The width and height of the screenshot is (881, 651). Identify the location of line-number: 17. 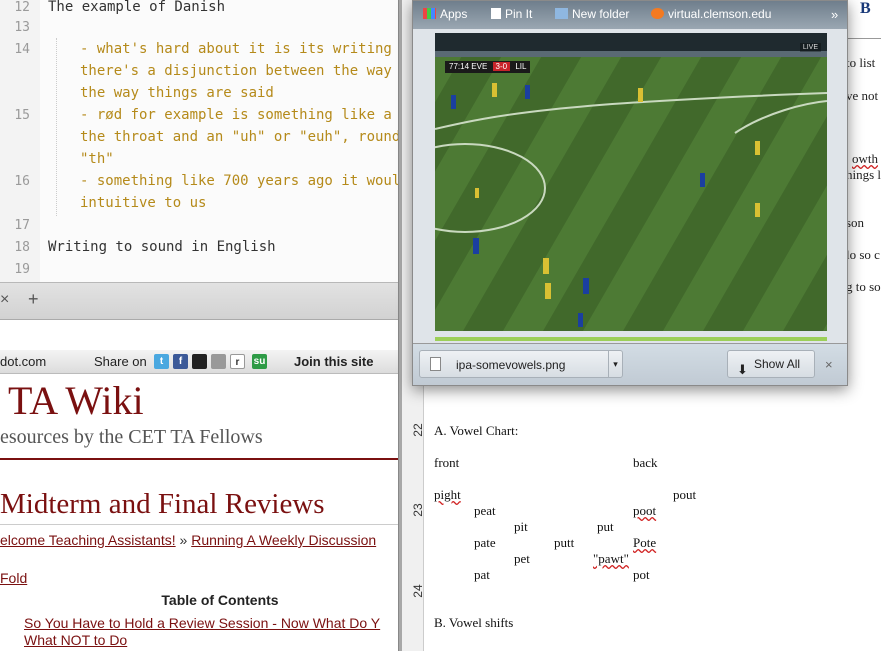
(22, 225).